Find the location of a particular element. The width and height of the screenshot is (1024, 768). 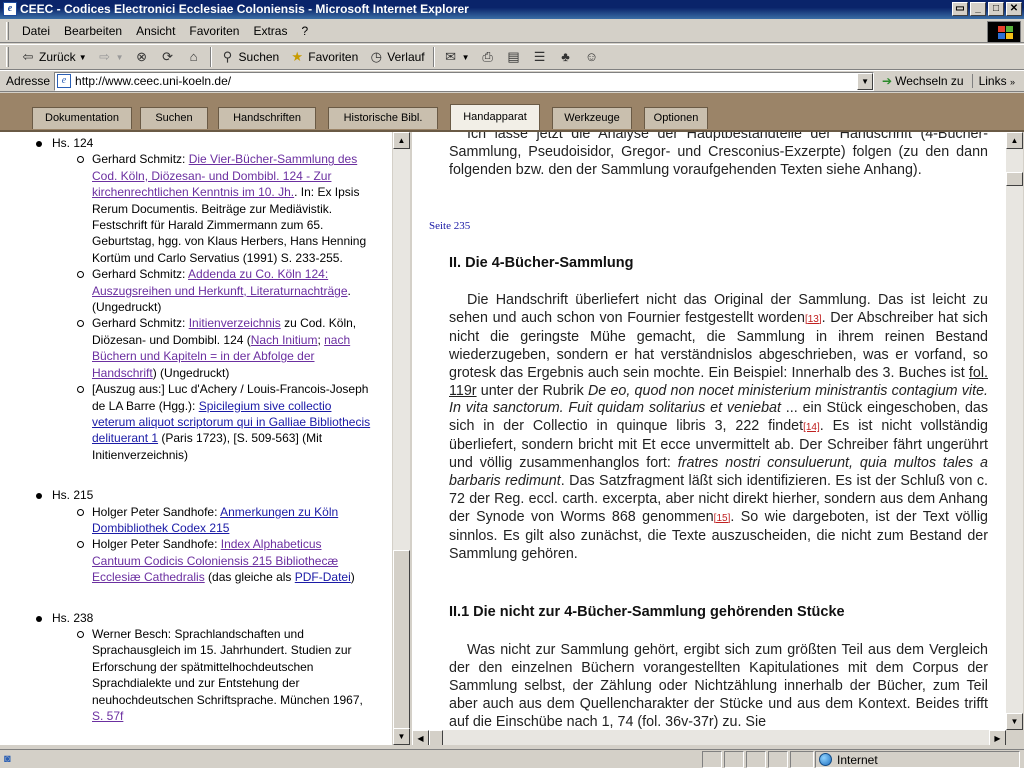

home-button: ⌂ is located at coordinates (194, 57).